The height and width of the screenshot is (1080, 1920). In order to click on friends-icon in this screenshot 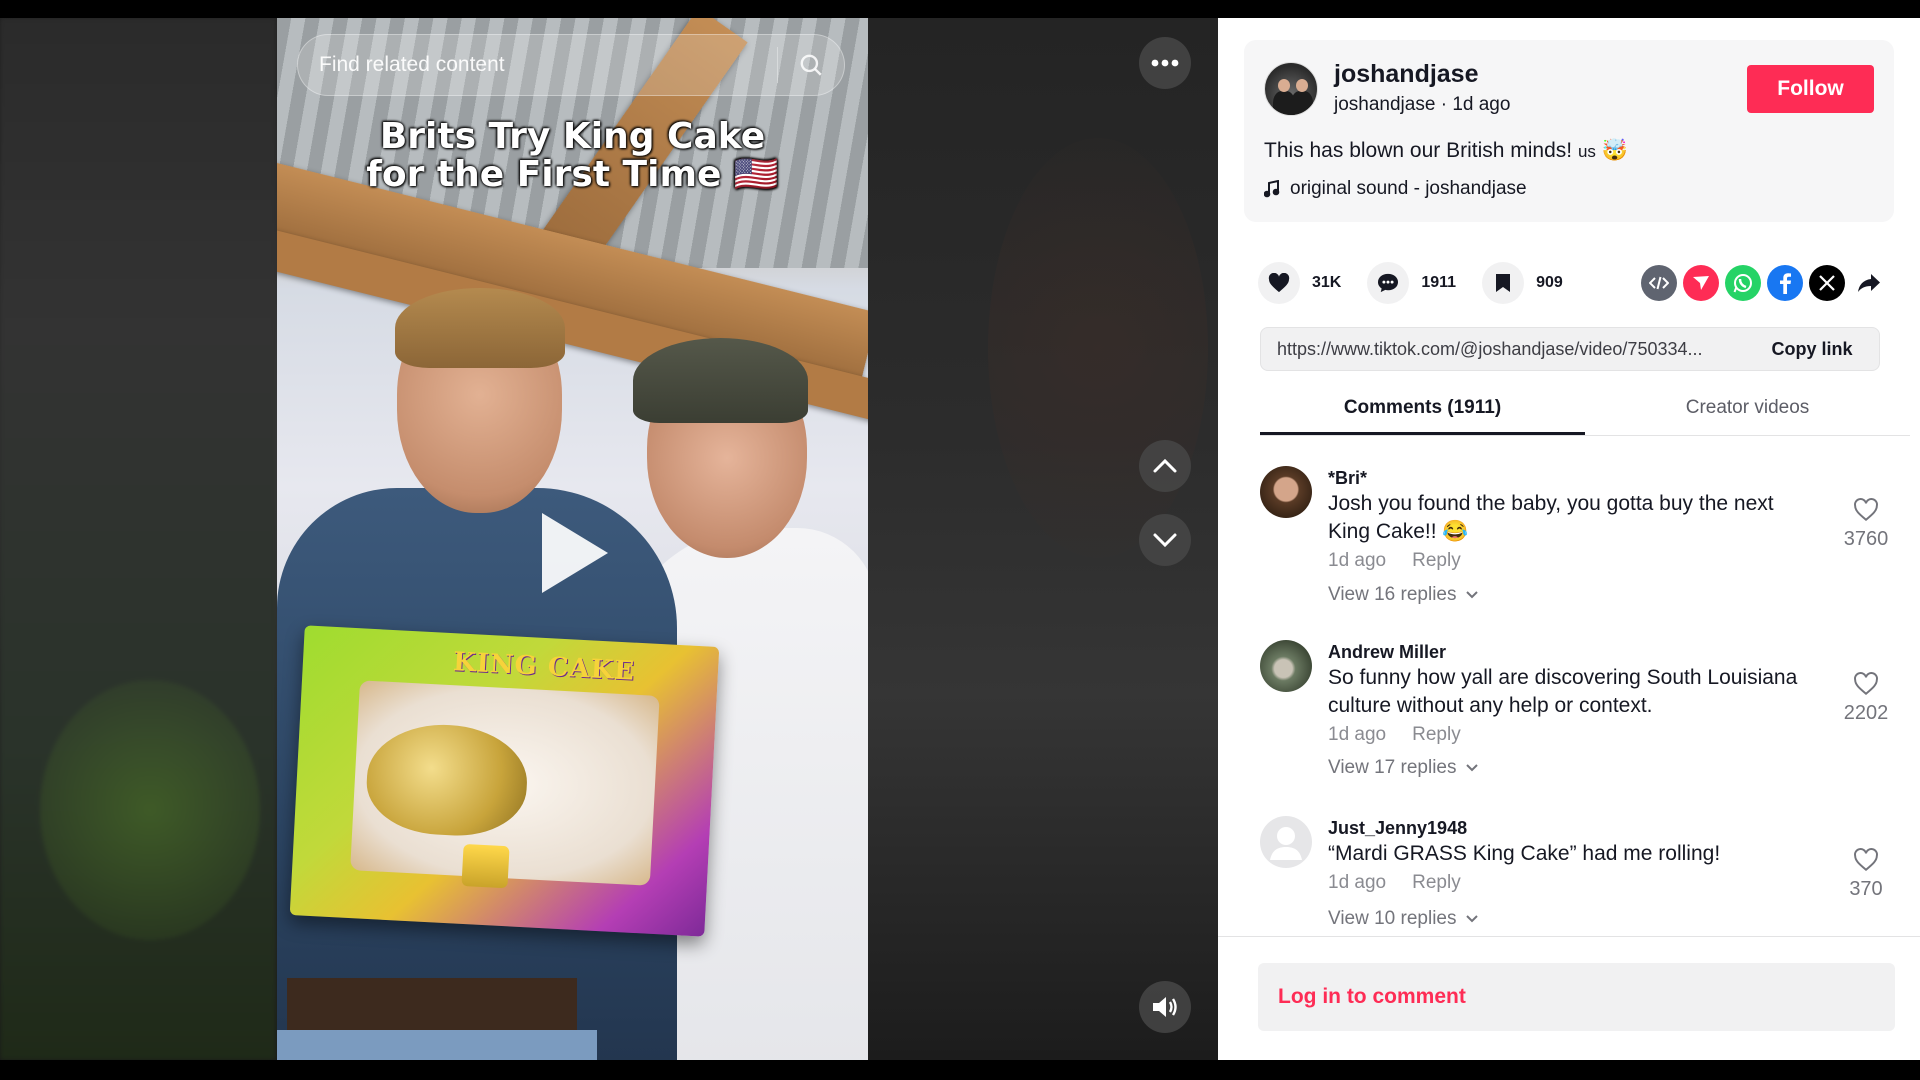, I will do `click(1701, 283)`.